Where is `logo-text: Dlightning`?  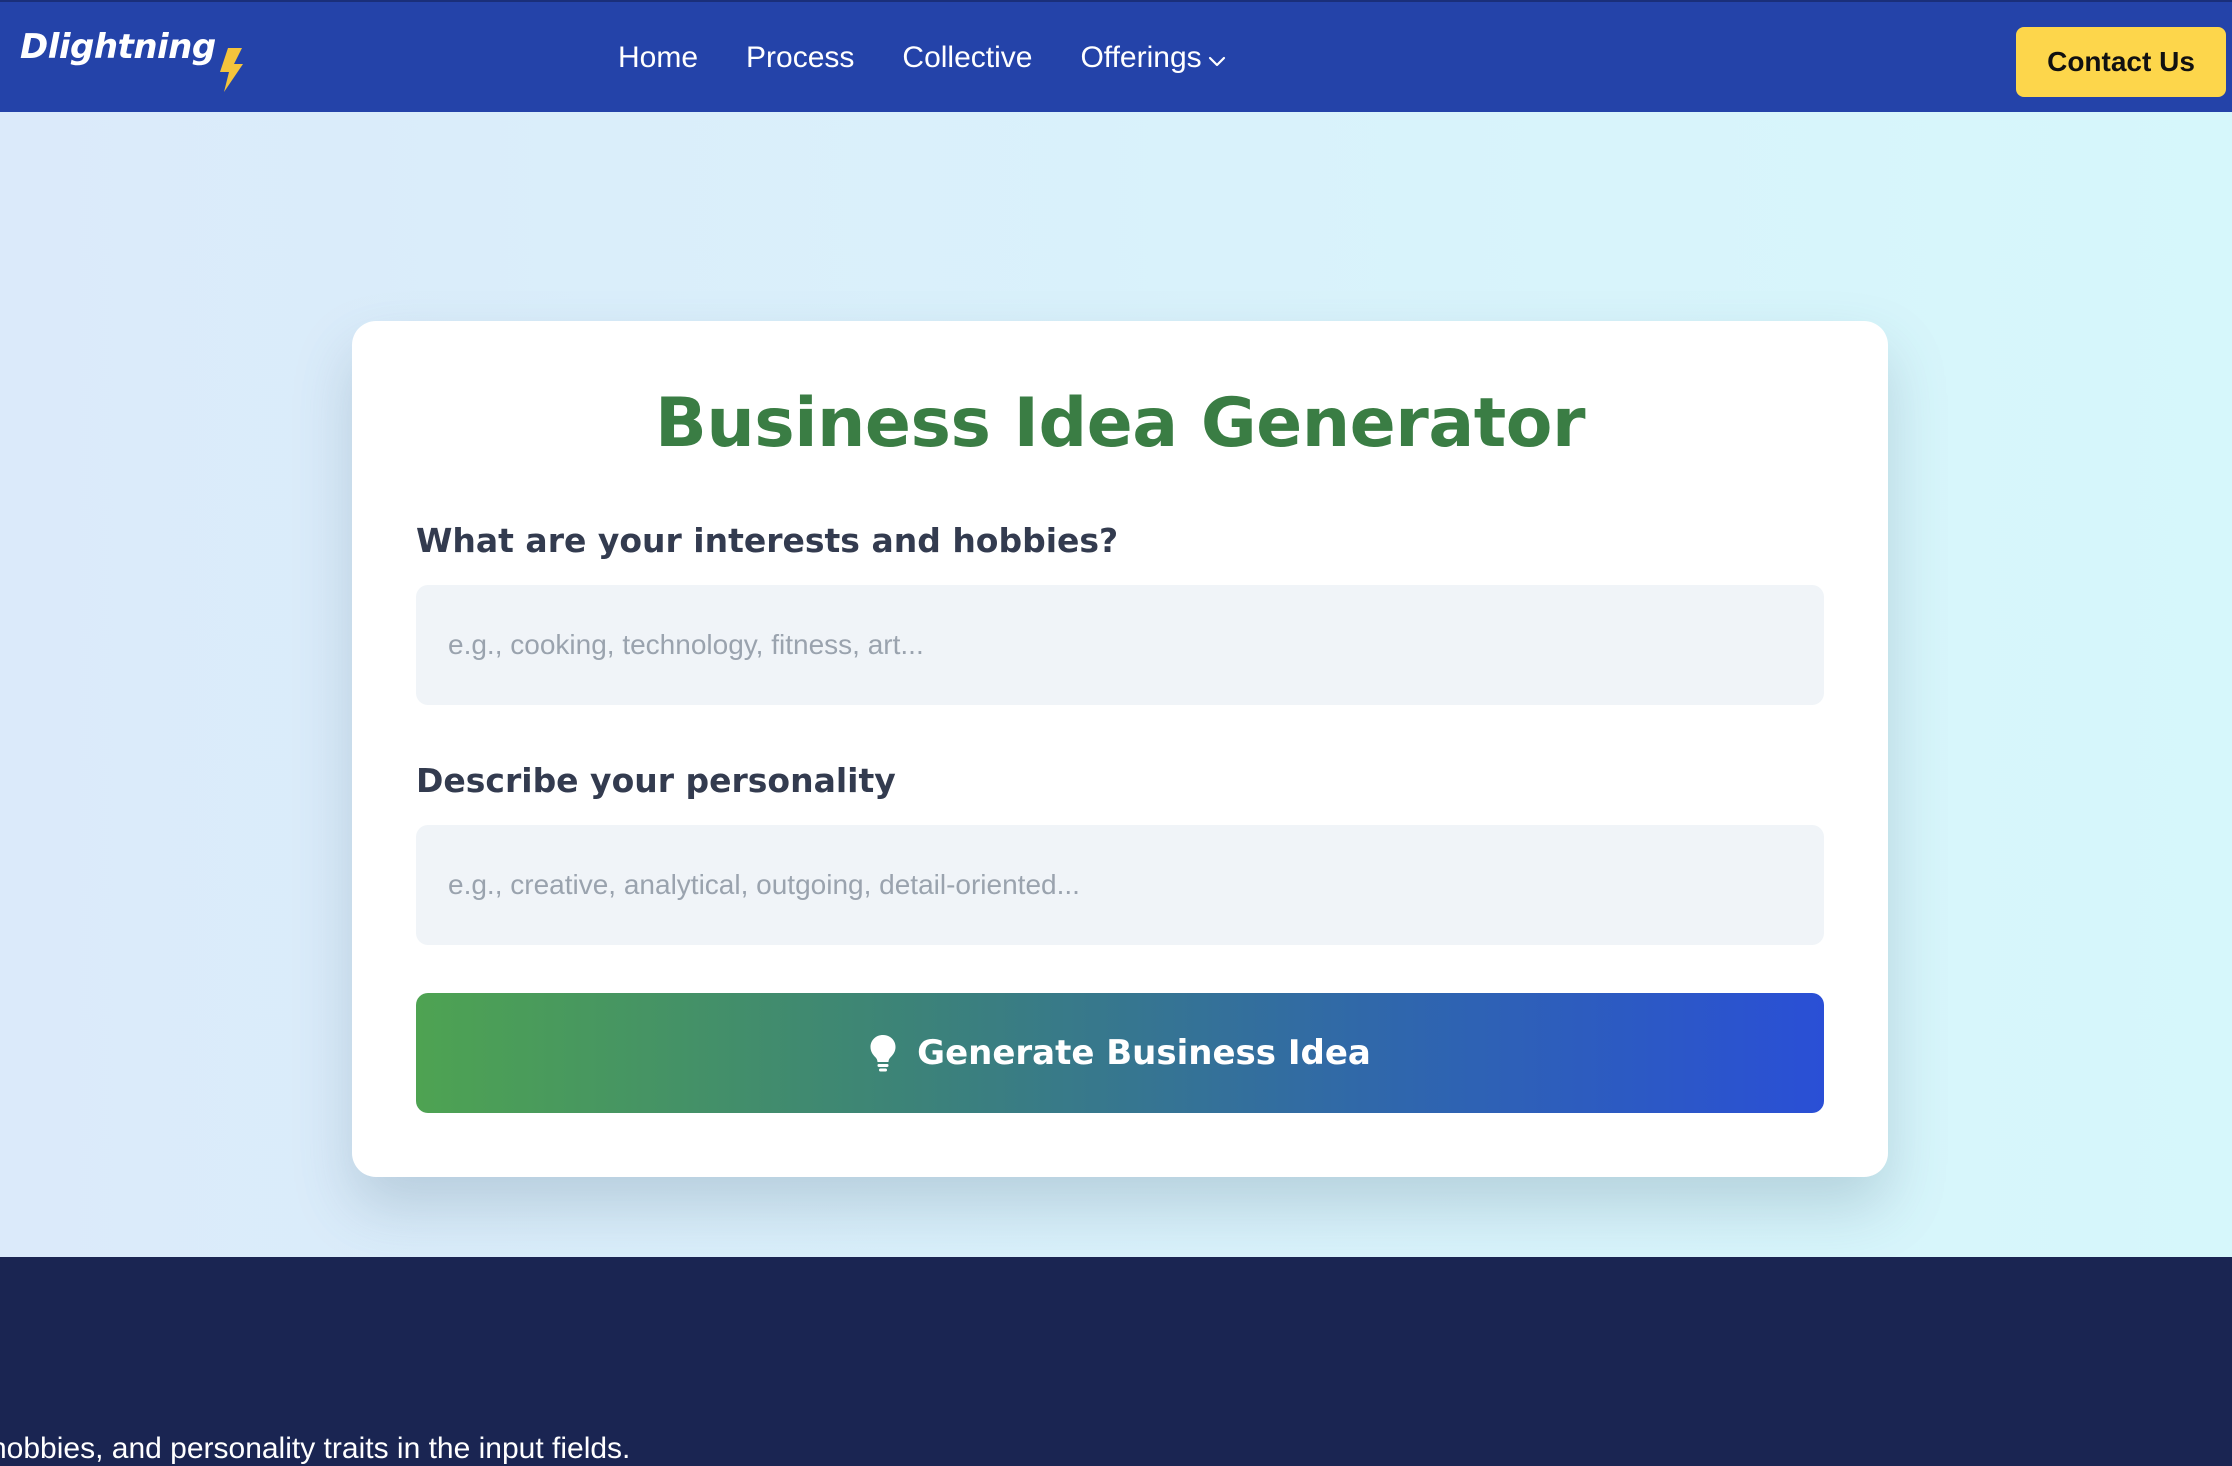
logo-text: Dlightning is located at coordinates (118, 47).